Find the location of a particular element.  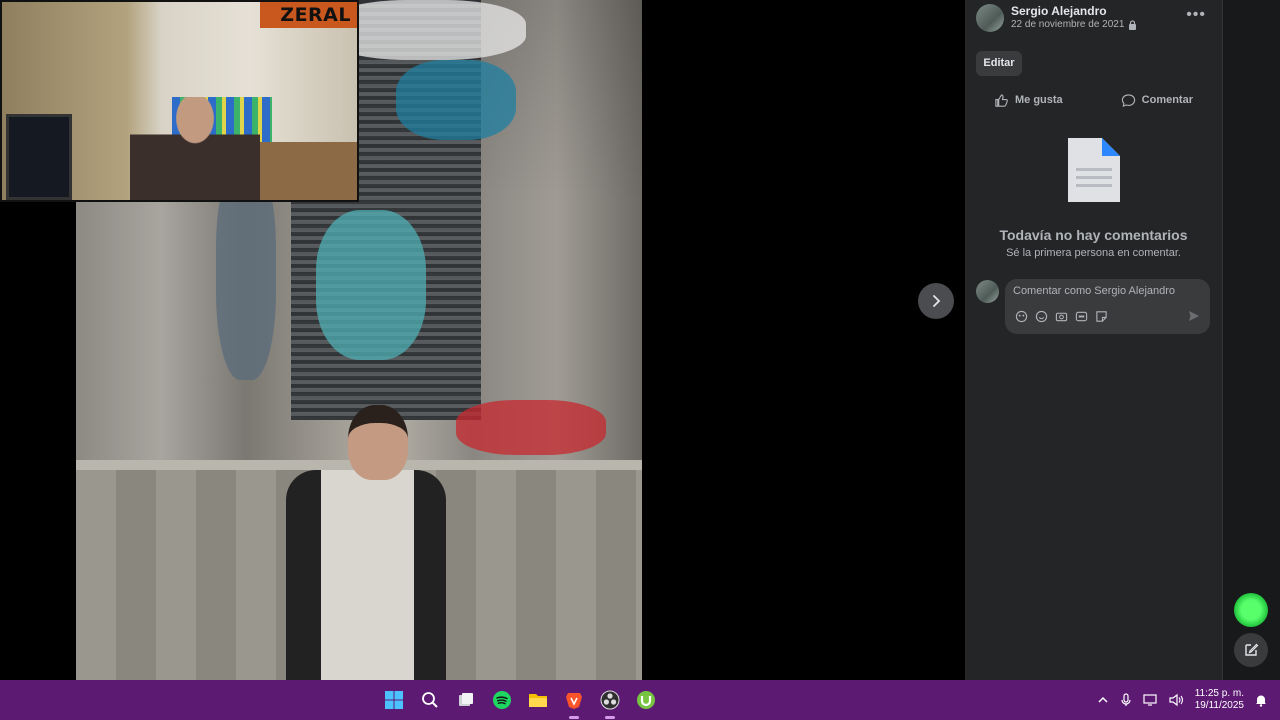

comment-composer is located at coordinates (1093, 306).